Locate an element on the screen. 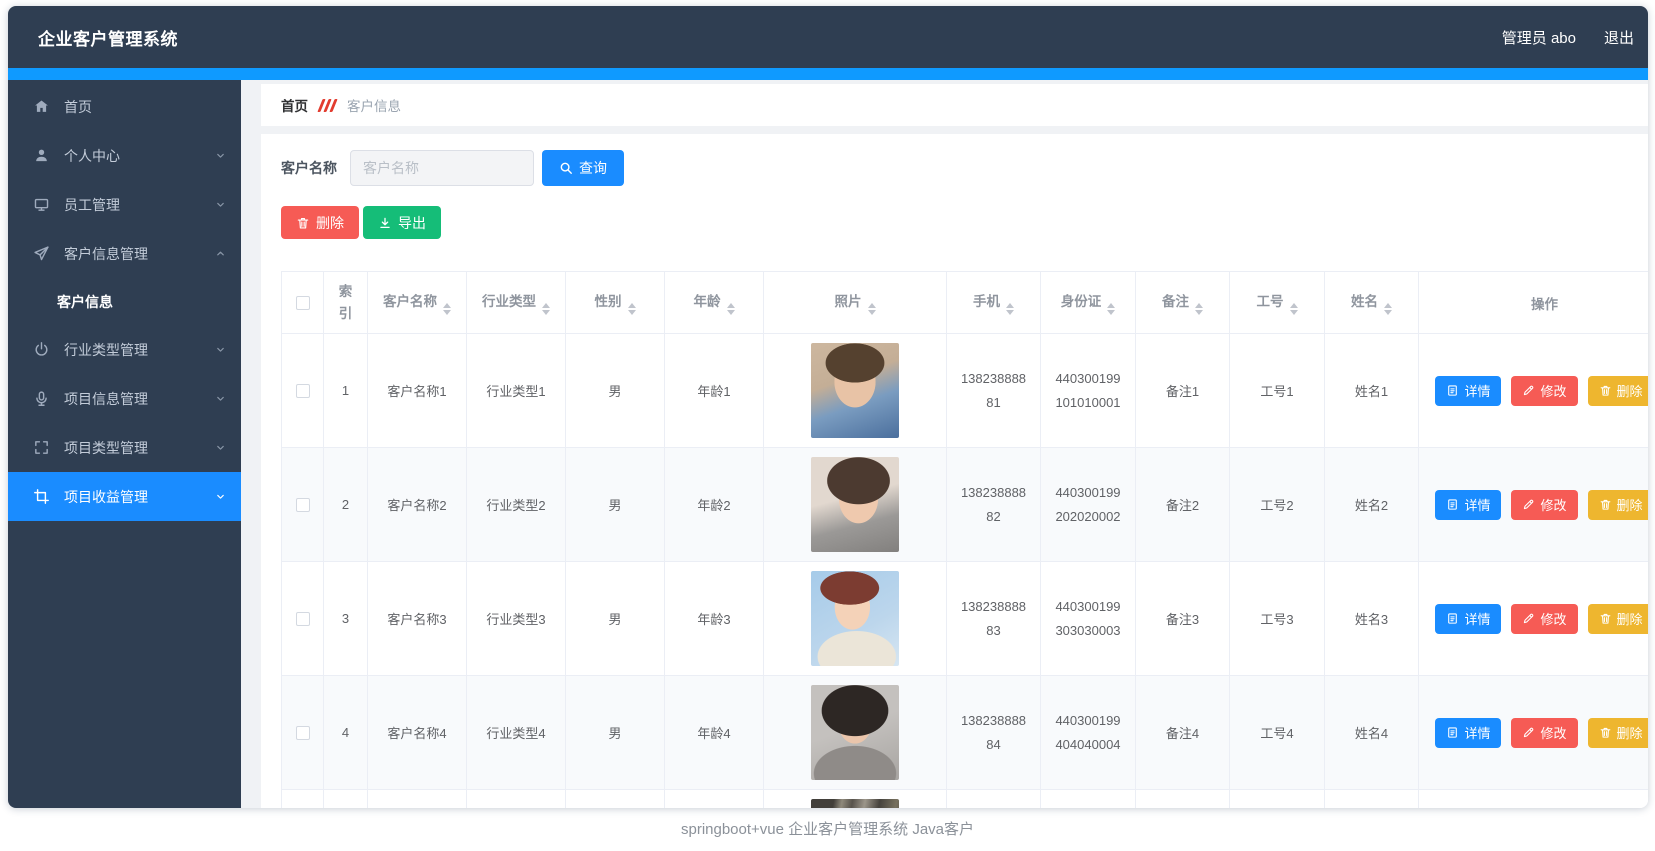 The width and height of the screenshot is (1655, 851). cell-phone: 13823888883 is located at coordinates (993, 618).